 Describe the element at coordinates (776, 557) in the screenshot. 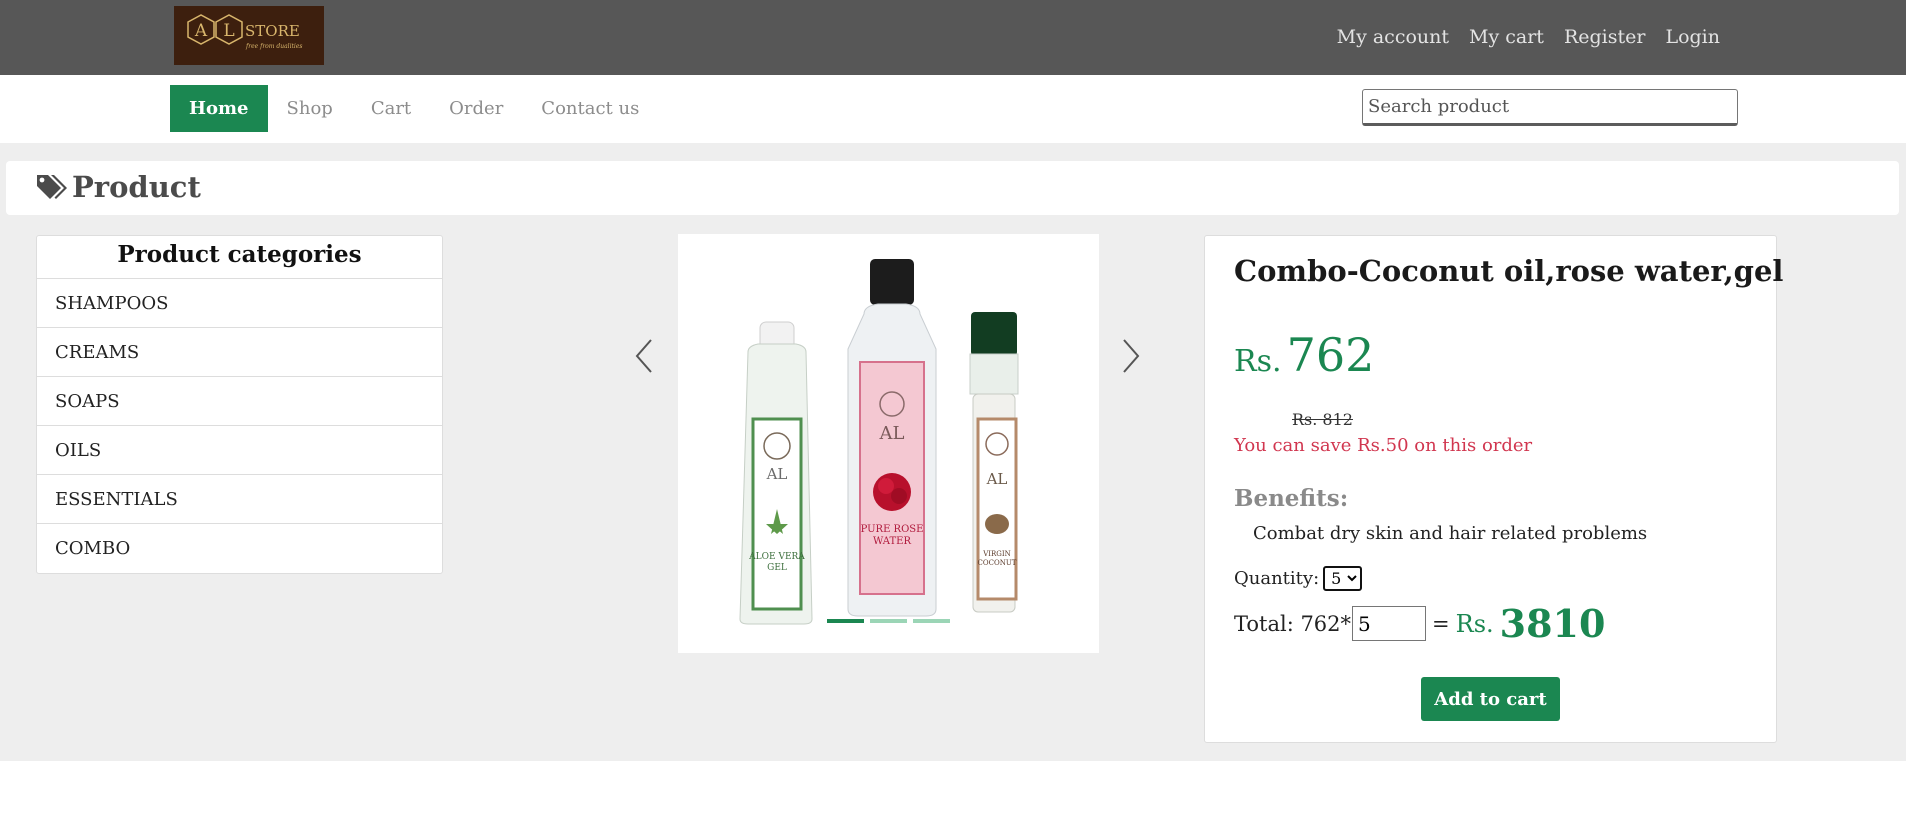

I see `svg-text: ALOE VERA` at that location.